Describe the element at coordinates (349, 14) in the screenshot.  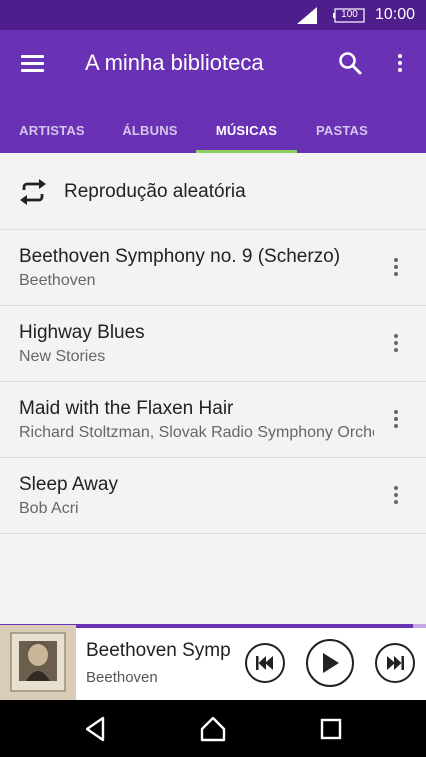
I see `battery-level: 100` at that location.